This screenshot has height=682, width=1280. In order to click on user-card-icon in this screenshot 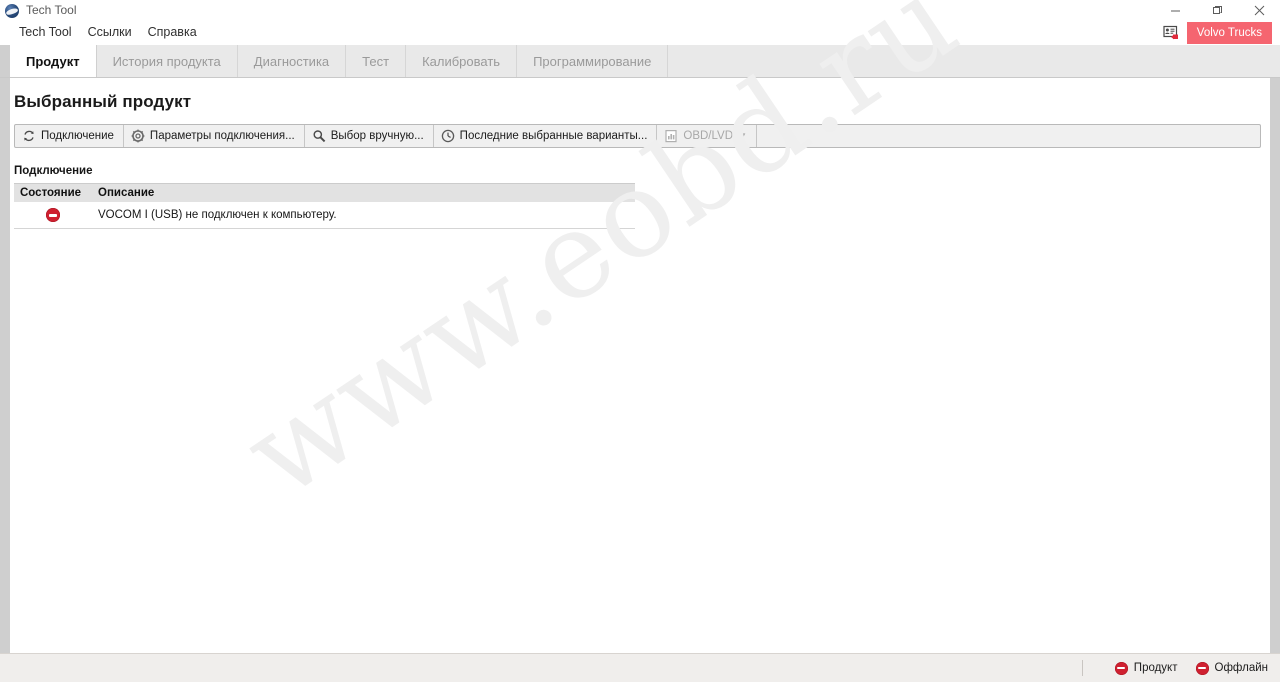, I will do `click(1172, 33)`.